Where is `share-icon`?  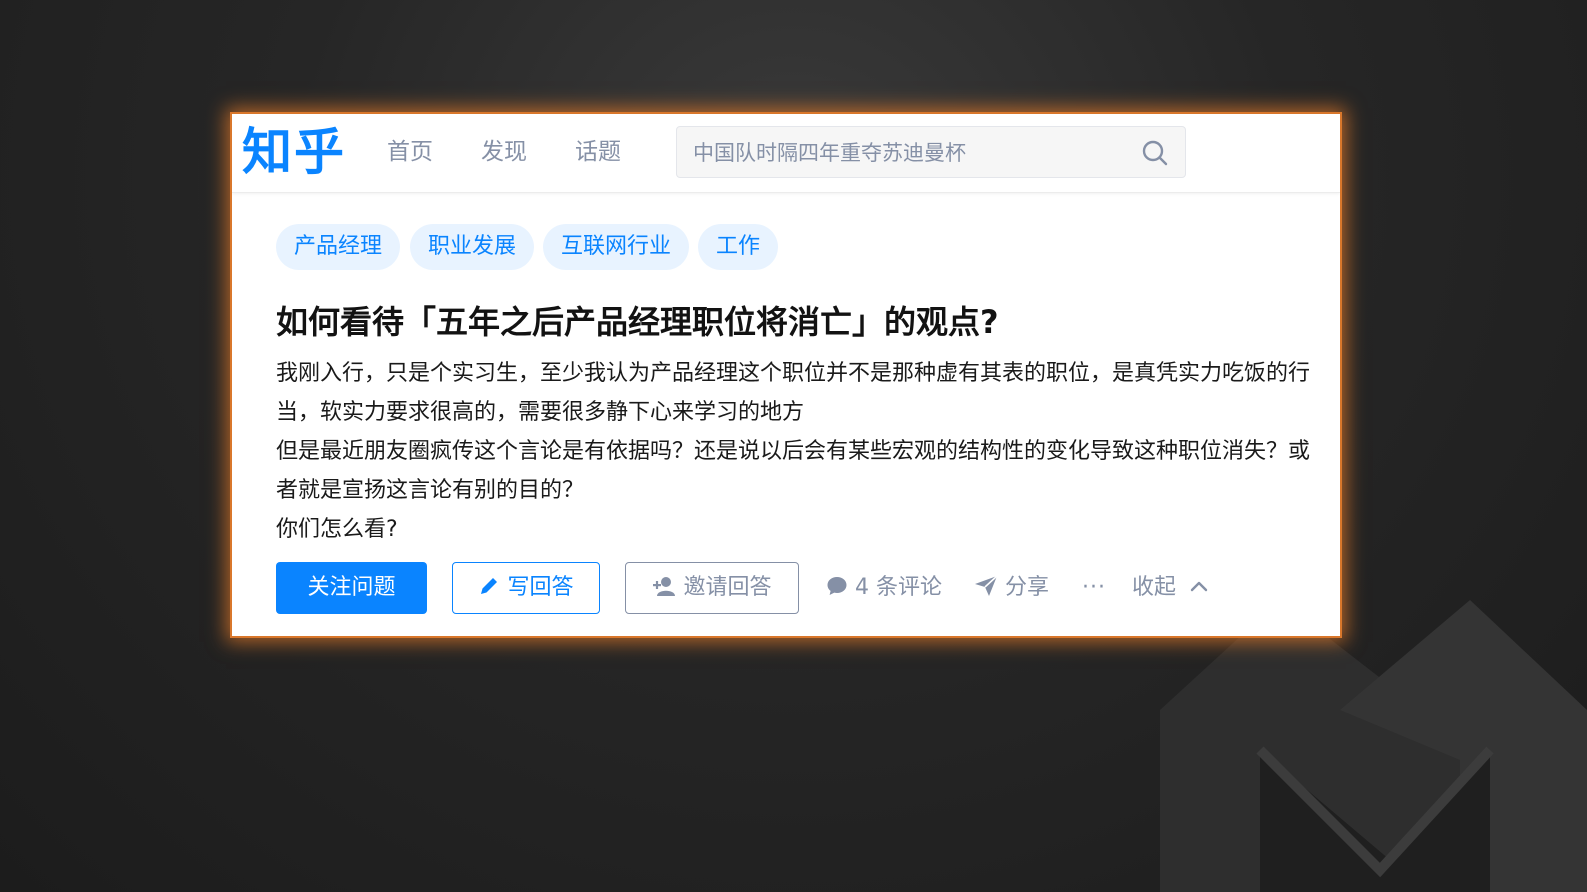
share-icon is located at coordinates (986, 585).